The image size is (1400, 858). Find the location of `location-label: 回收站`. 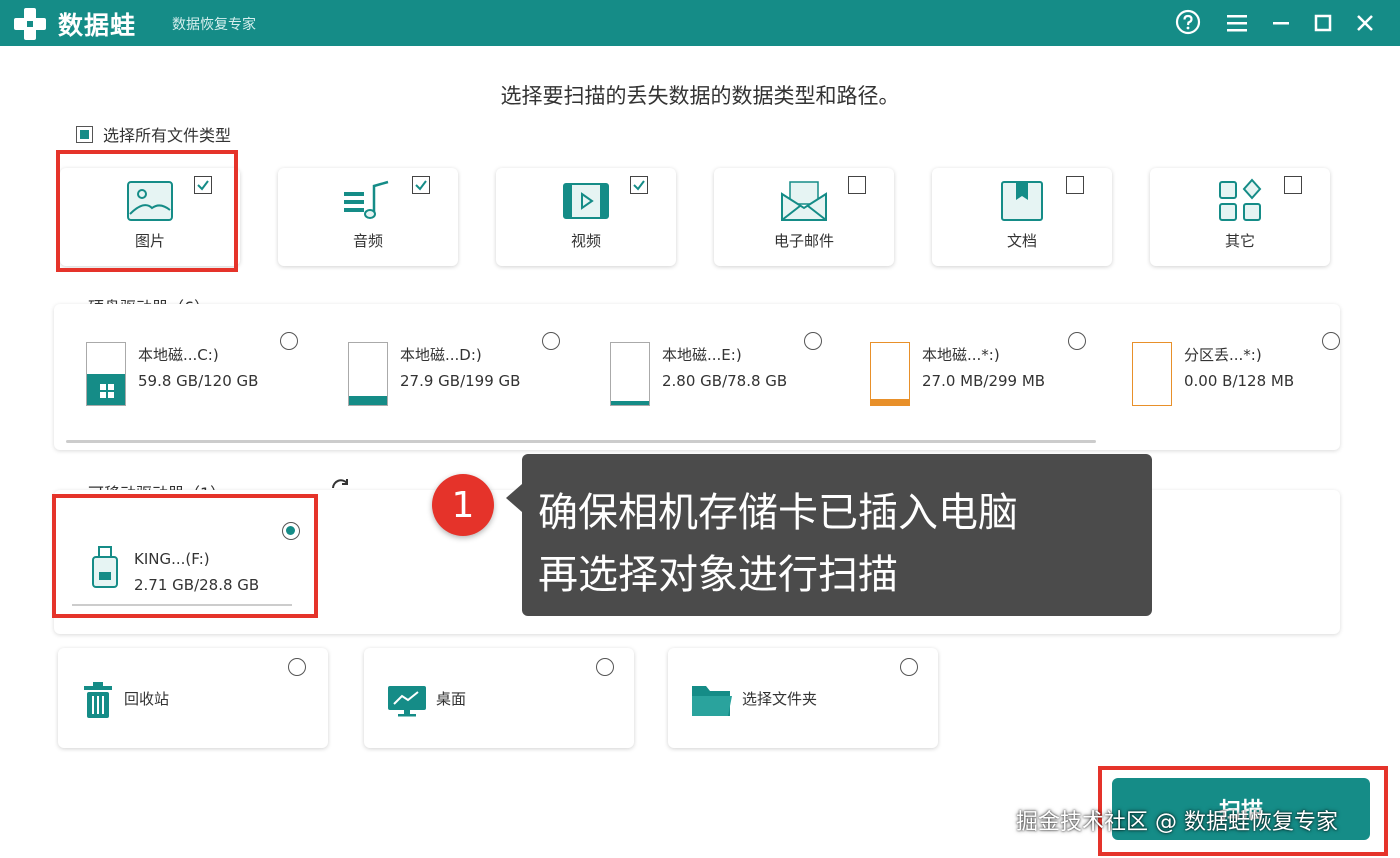

location-label: 回收站 is located at coordinates (147, 699).